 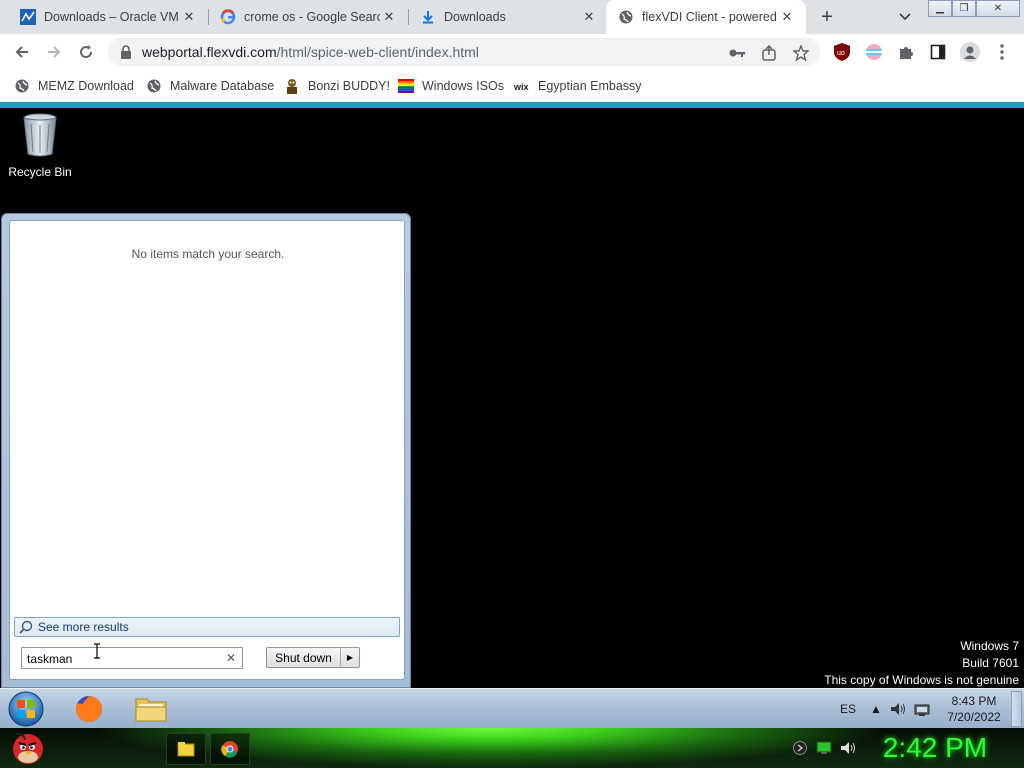 I want to click on forward-button, so click(x=54, y=52).